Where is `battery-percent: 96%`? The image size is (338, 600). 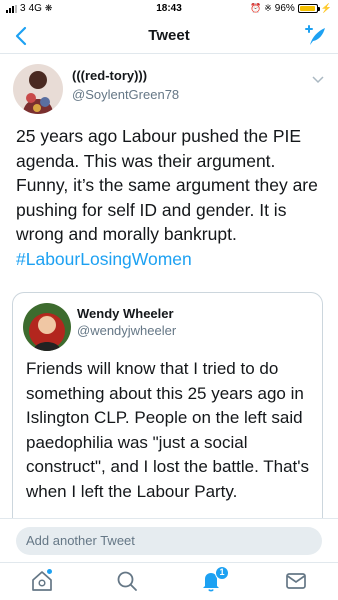 battery-percent: 96% is located at coordinates (284, 8).